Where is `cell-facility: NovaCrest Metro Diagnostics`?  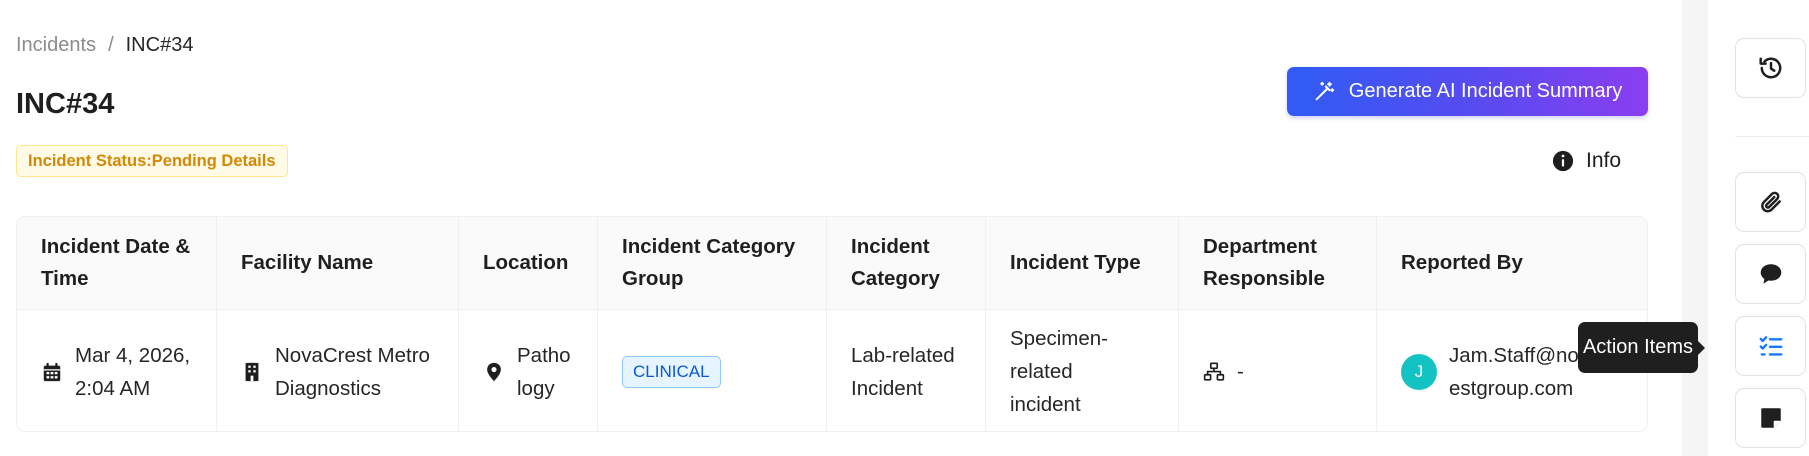 cell-facility: NovaCrest Metro Diagnostics is located at coordinates (338, 370).